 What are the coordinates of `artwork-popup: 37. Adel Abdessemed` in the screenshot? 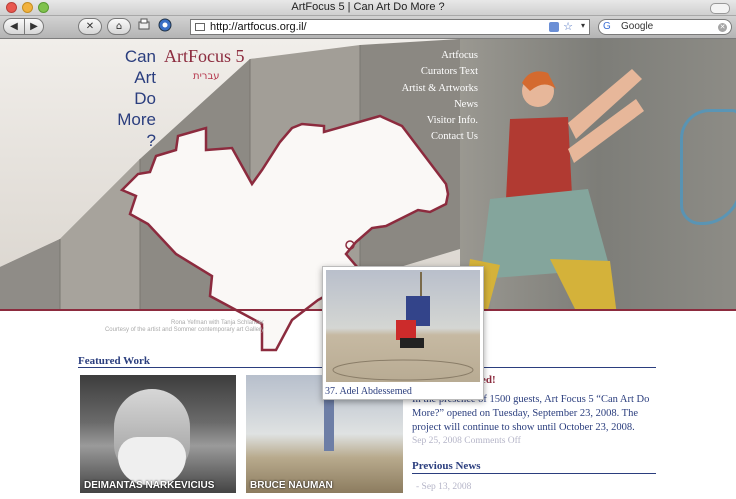 It's located at (403, 333).